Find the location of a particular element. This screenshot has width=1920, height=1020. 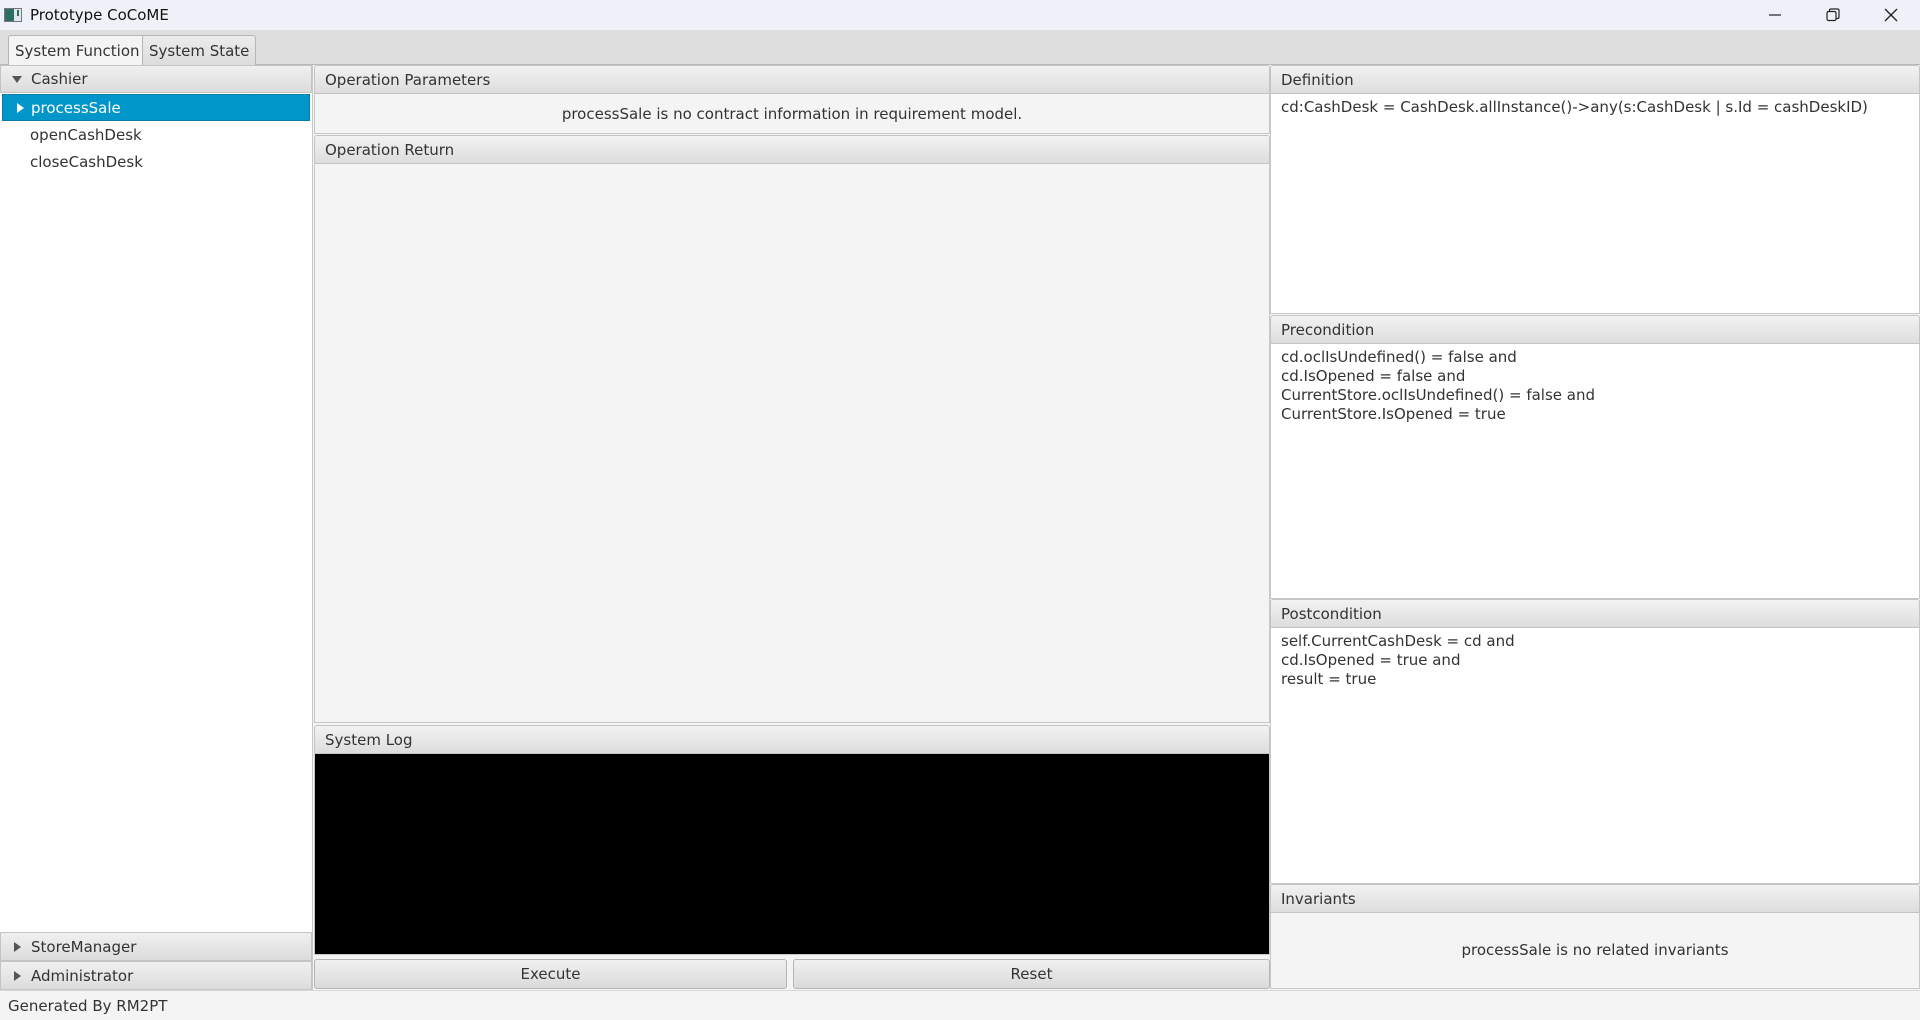

execute-button: Execute is located at coordinates (550, 974).